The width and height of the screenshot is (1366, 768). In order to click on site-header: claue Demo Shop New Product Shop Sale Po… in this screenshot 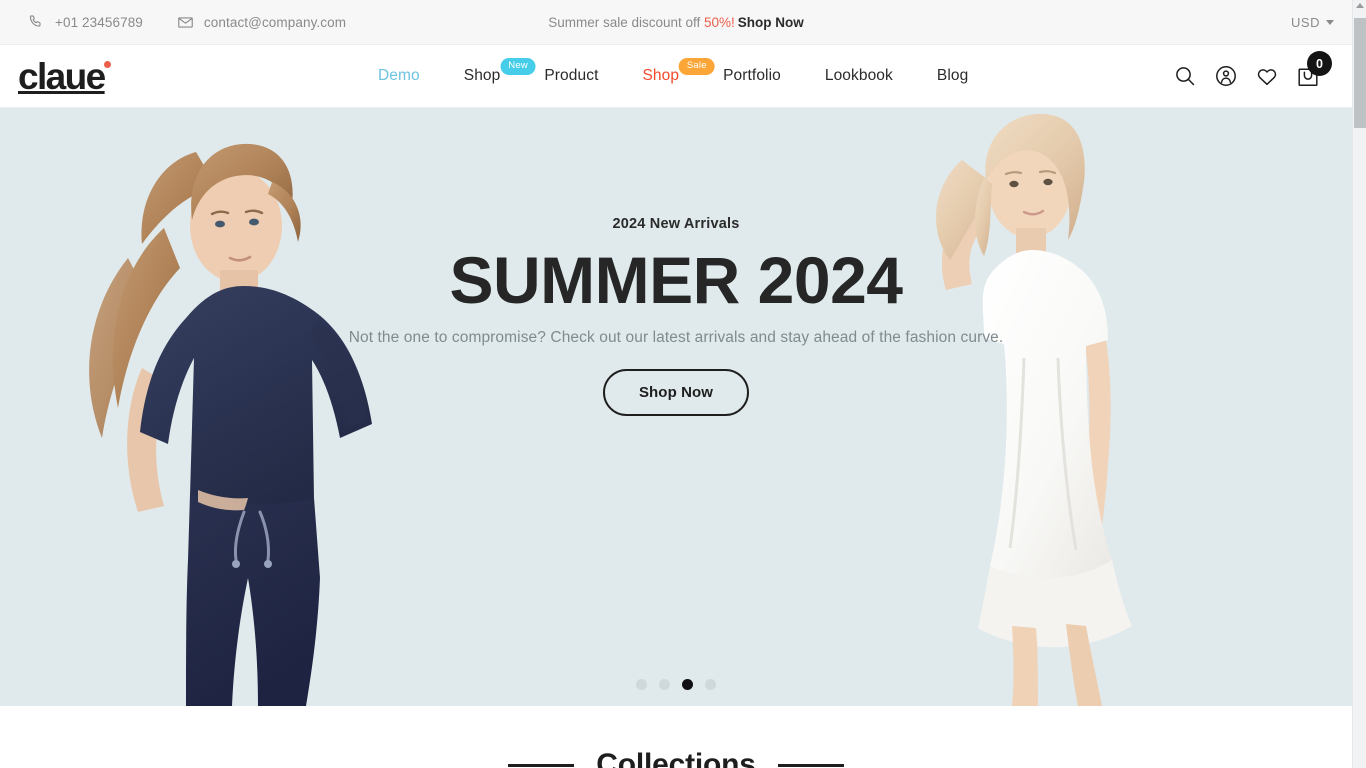, I will do `click(676, 76)`.